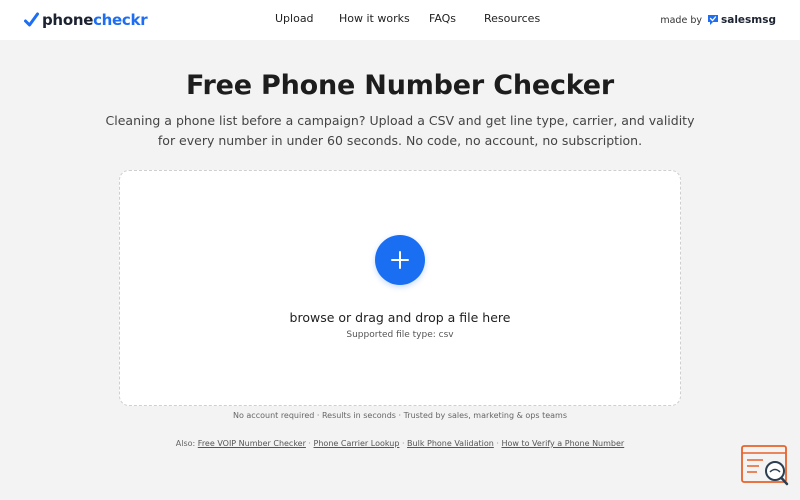  What do you see at coordinates (450, 443) in the screenshot?
I see `link-bulk-phone-validation: Bulk Phone Validation` at bounding box center [450, 443].